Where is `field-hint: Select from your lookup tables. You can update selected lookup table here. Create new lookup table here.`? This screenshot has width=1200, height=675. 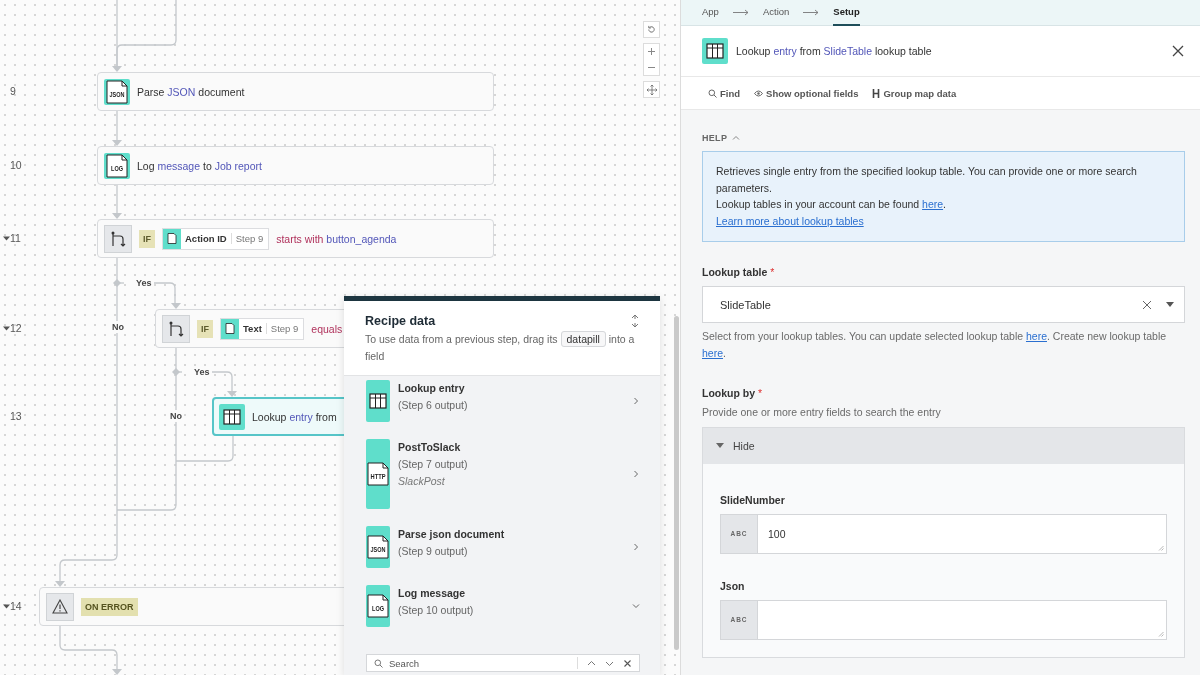 field-hint: Select from your lookup tables. You can update selected lookup table here. Create new lookup table here. is located at coordinates (935, 345).